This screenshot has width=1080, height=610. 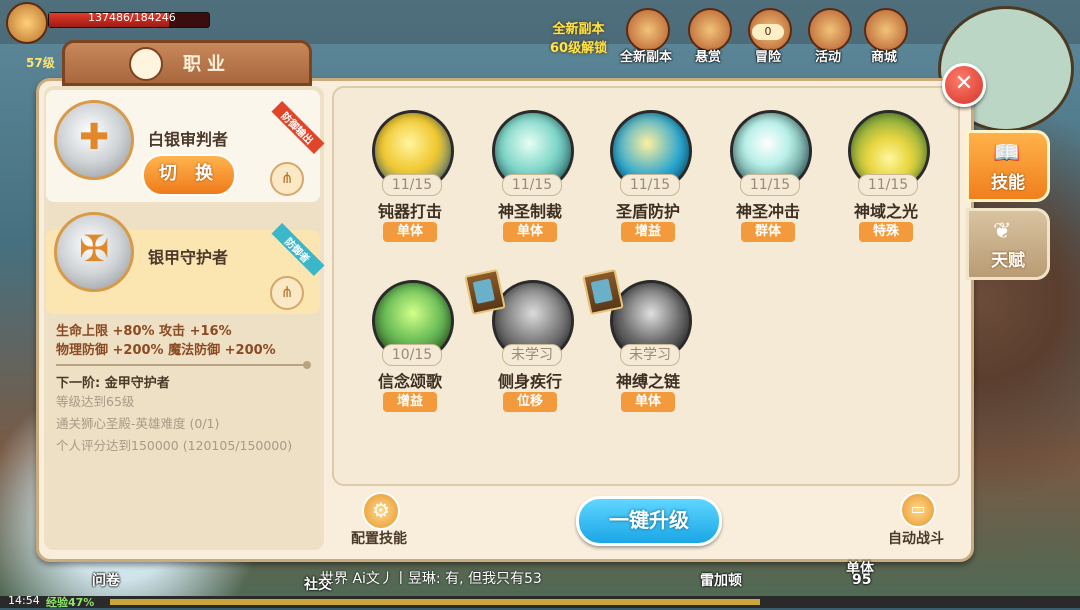 I want to click on skill-name: 钝器打击, so click(x=409, y=211).